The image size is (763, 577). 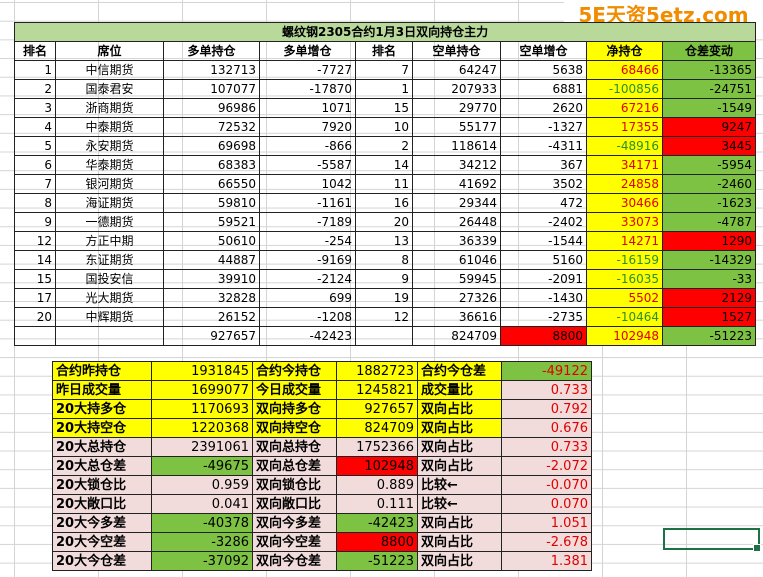 What do you see at coordinates (109, 127) in the screenshot?
I see `table-cell: 中泰期货` at bounding box center [109, 127].